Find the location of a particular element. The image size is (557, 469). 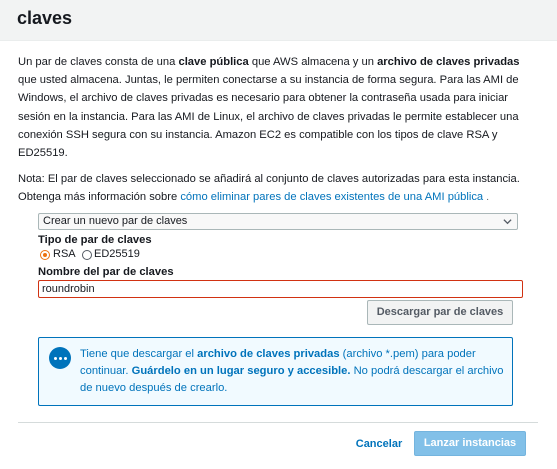

chevron-down-icon is located at coordinates (507, 222).